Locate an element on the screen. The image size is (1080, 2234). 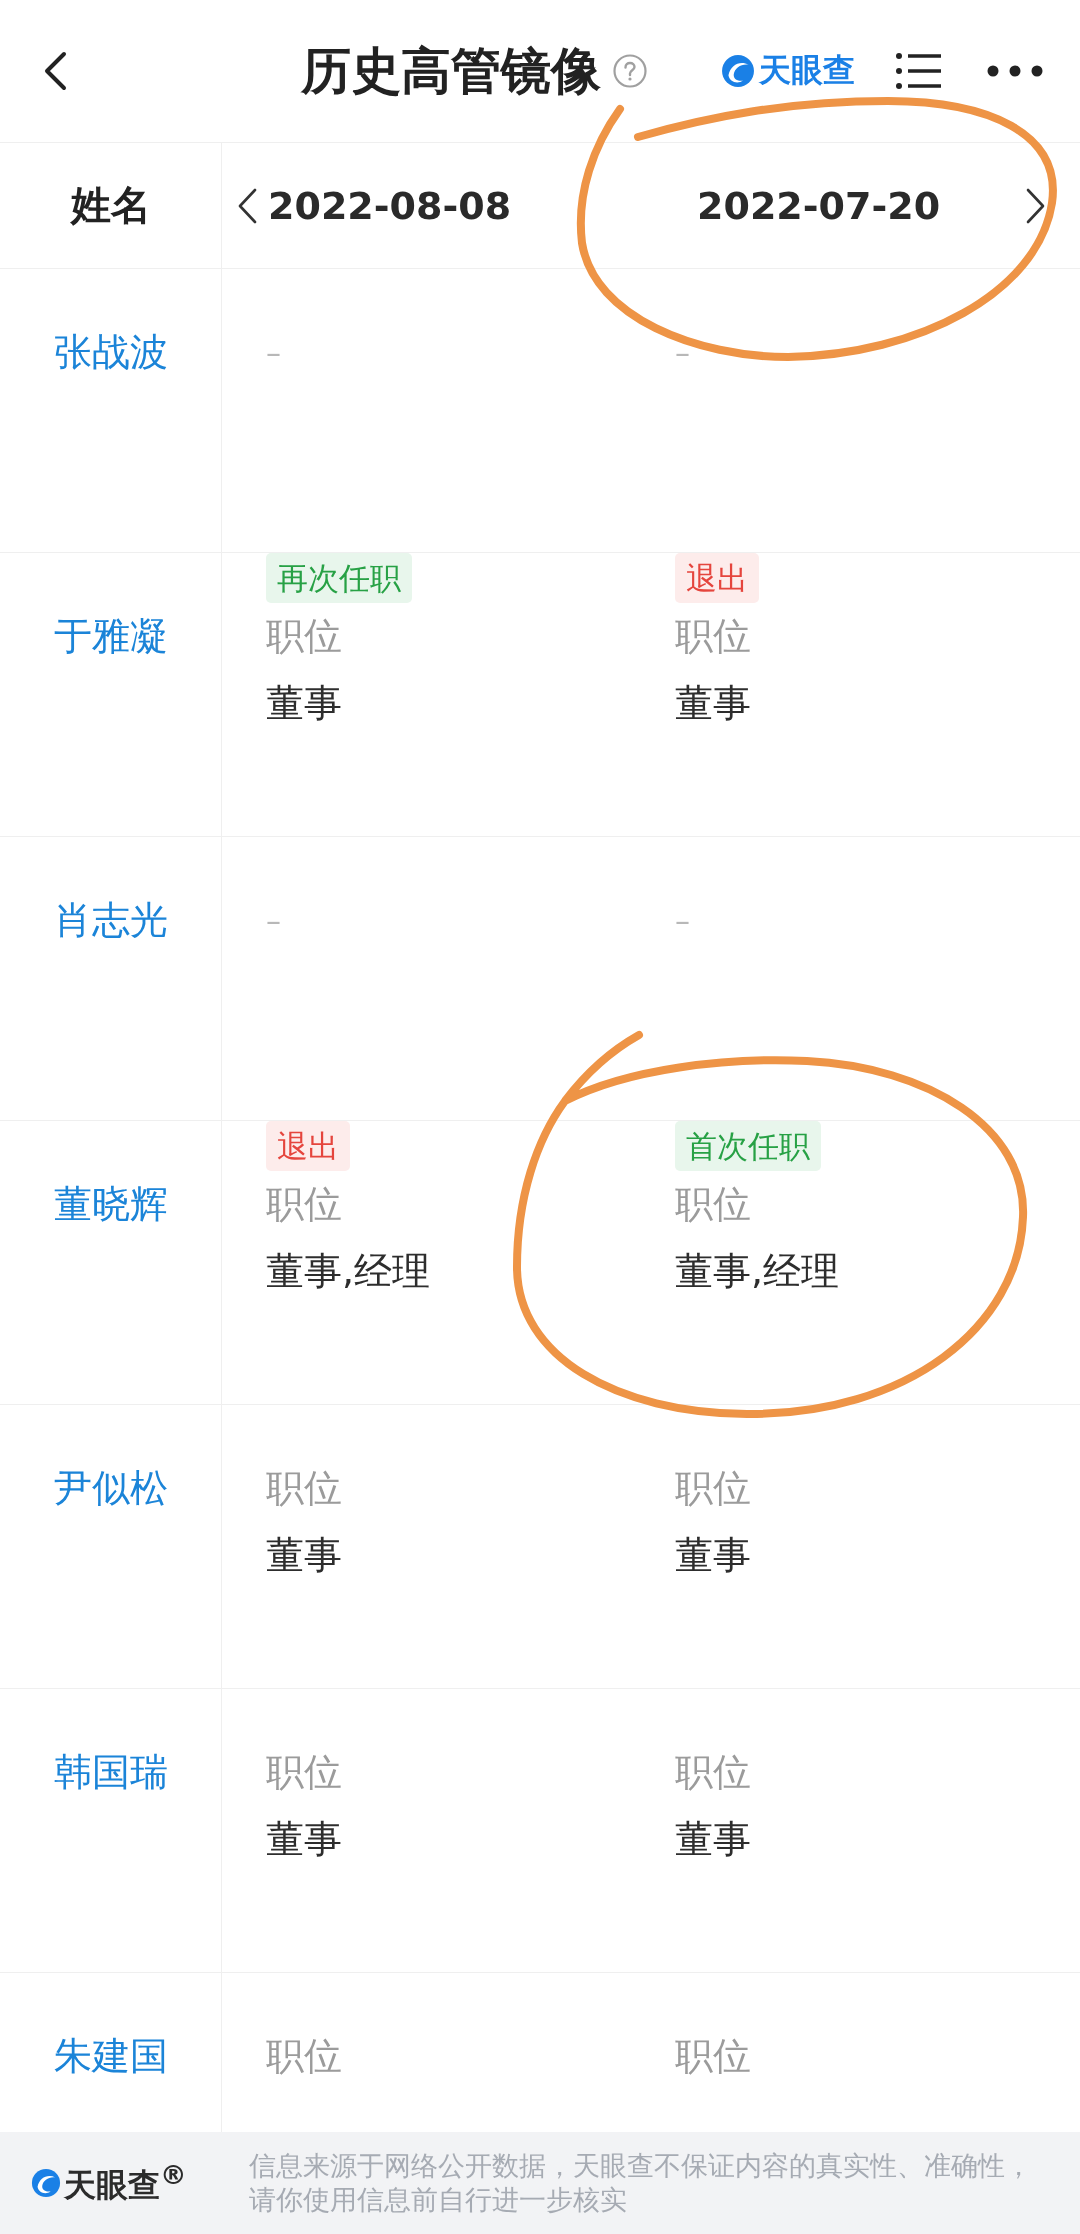
column-heading: 姓名 is located at coordinates (110, 205).